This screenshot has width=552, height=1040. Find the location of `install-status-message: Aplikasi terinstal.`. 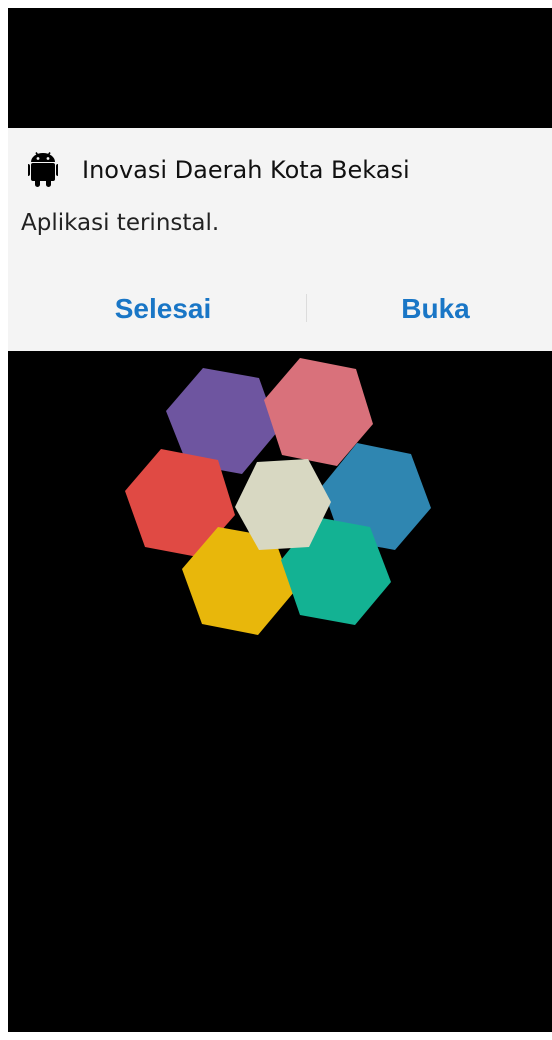

install-status-message: Aplikasi terinstal. is located at coordinates (120, 223).